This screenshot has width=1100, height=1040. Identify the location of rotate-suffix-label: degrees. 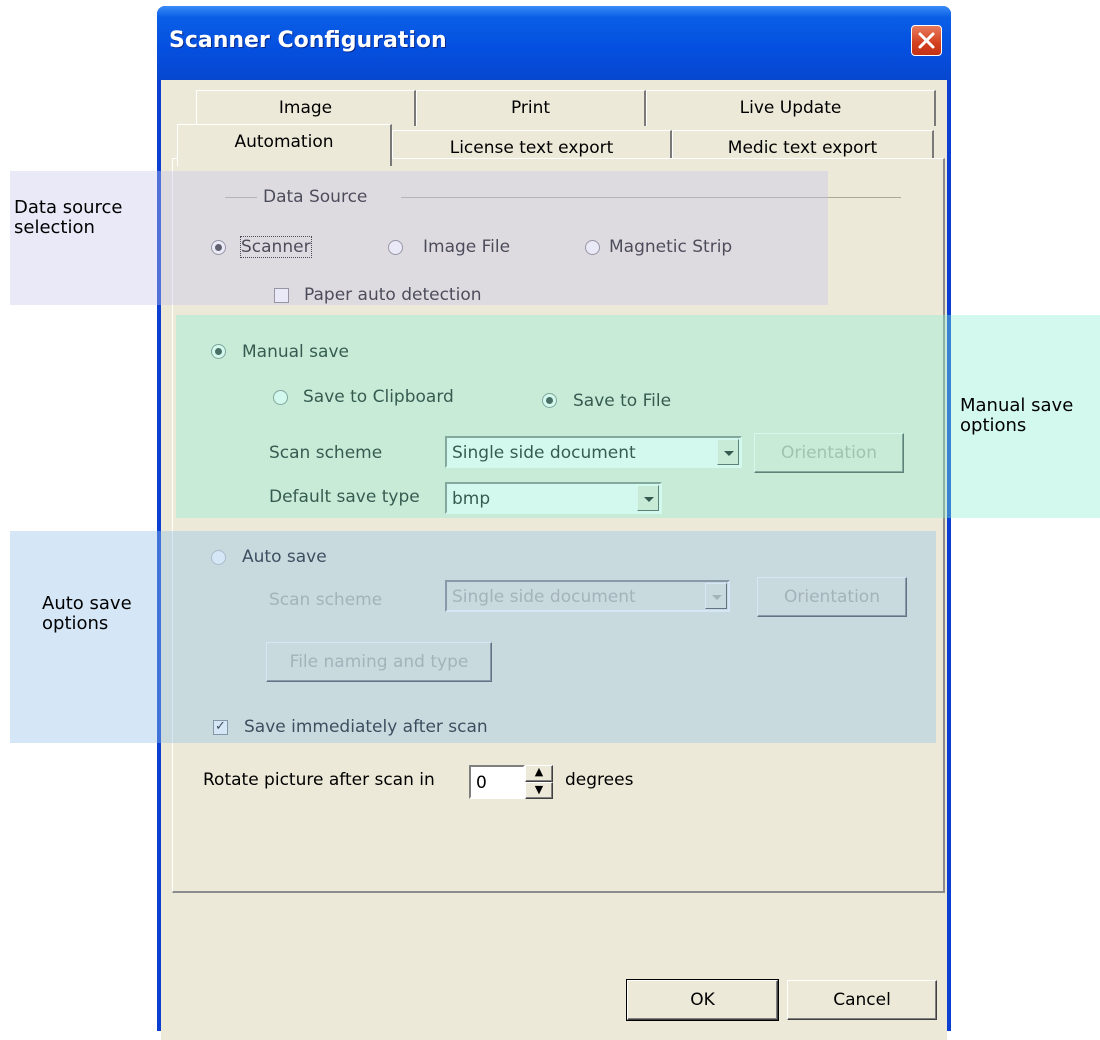
(599, 780).